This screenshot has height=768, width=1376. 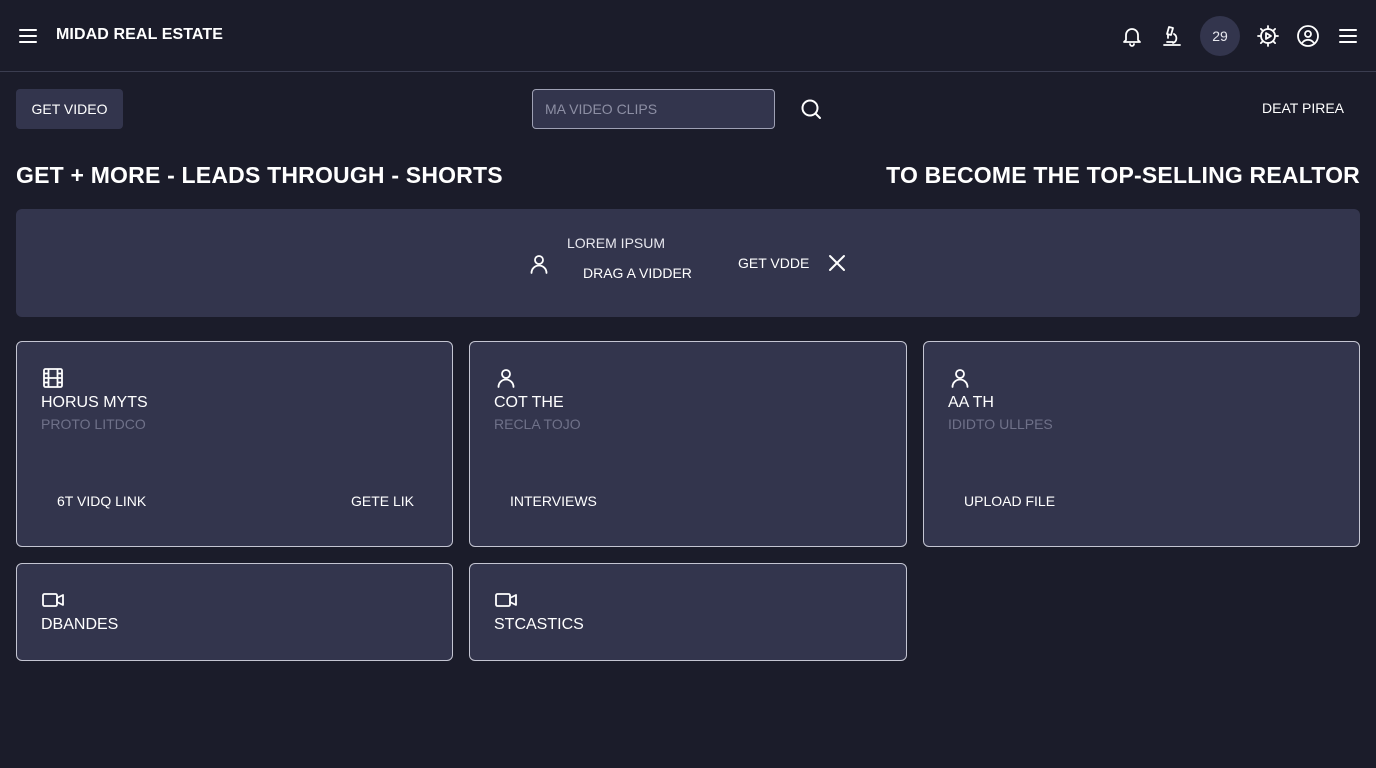 What do you see at coordinates (537, 424) in the screenshot?
I see `card-subtitle: RECLA TOJO` at bounding box center [537, 424].